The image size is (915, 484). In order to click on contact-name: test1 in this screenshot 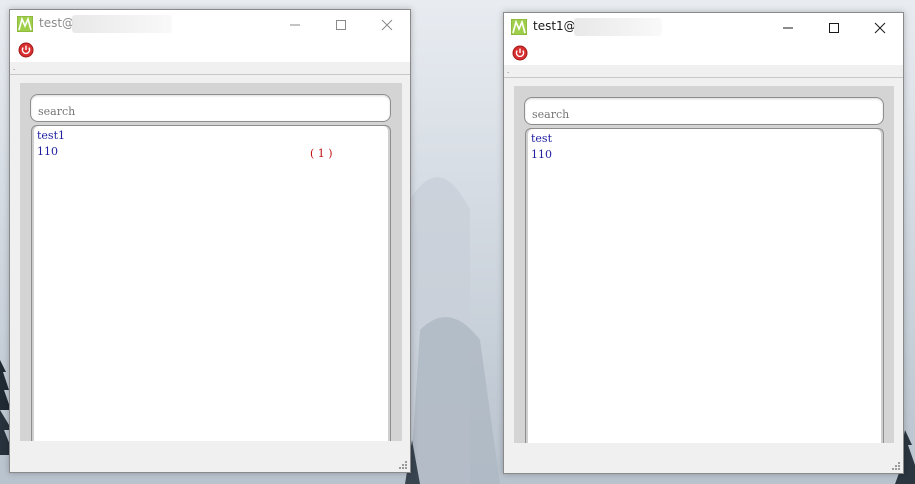, I will do `click(51, 135)`.